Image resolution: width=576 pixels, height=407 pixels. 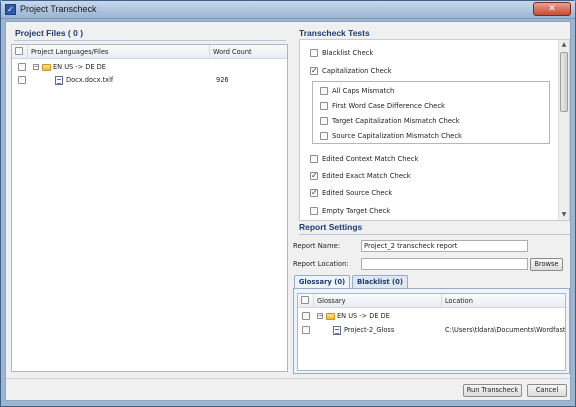 I want to click on report-settings-rule, so click(x=434, y=234).